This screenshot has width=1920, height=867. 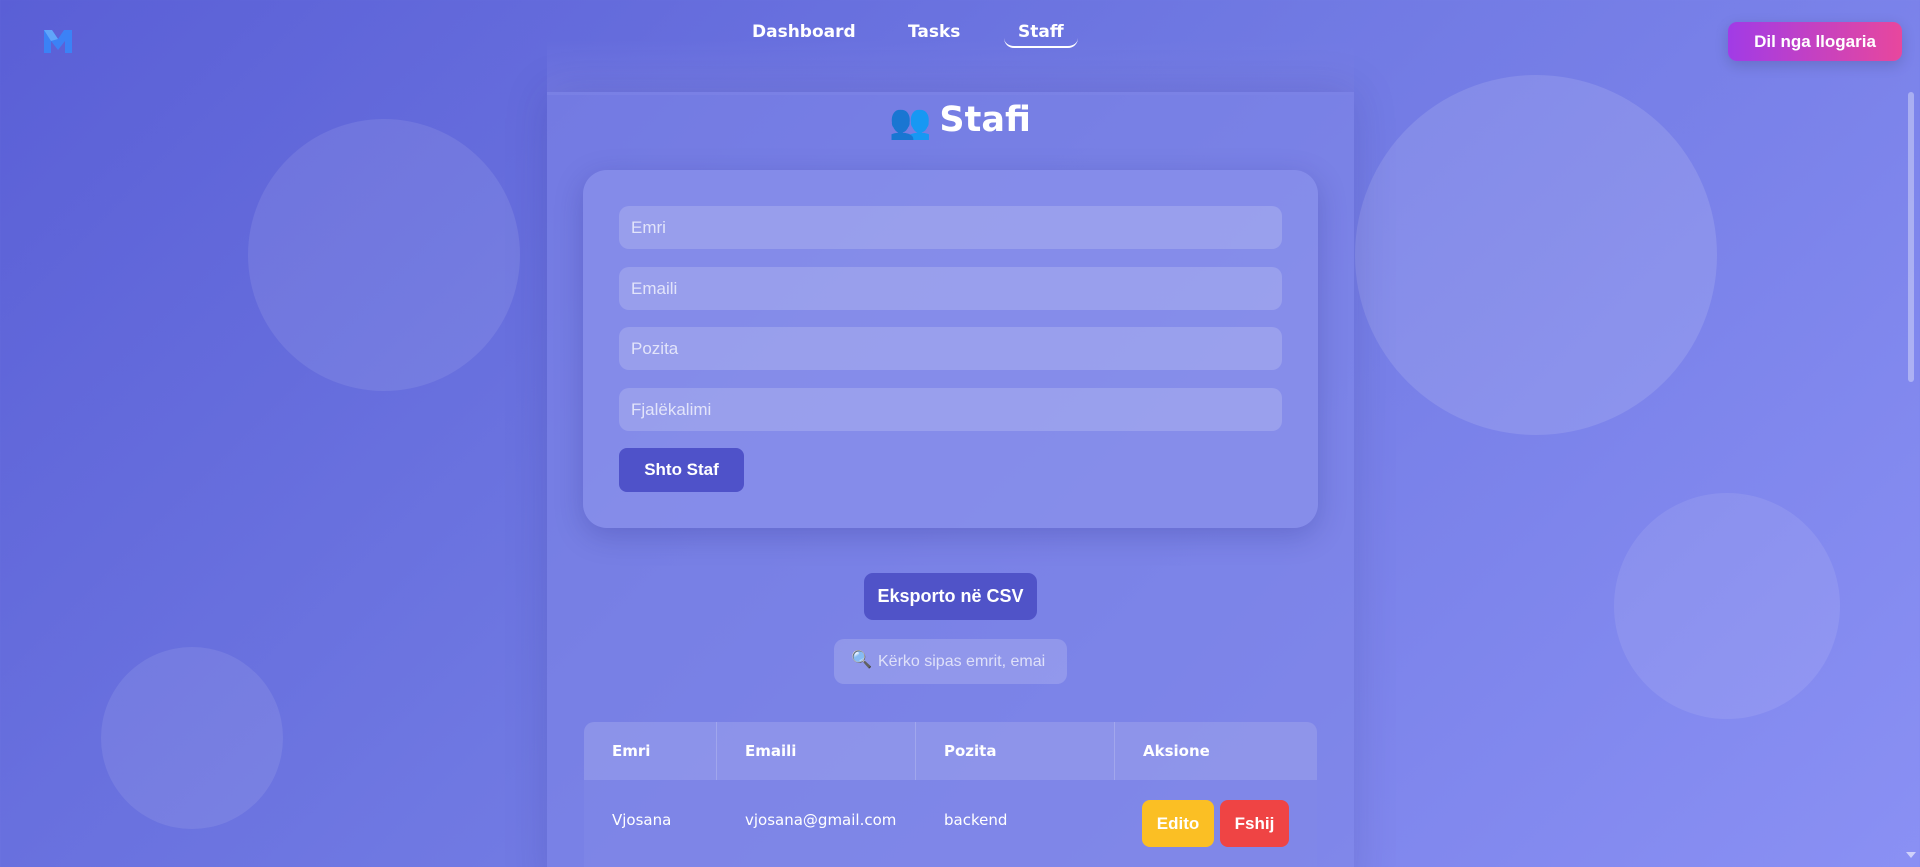 What do you see at coordinates (804, 32) in the screenshot?
I see `nav-link-dashboard: Dashboard` at bounding box center [804, 32].